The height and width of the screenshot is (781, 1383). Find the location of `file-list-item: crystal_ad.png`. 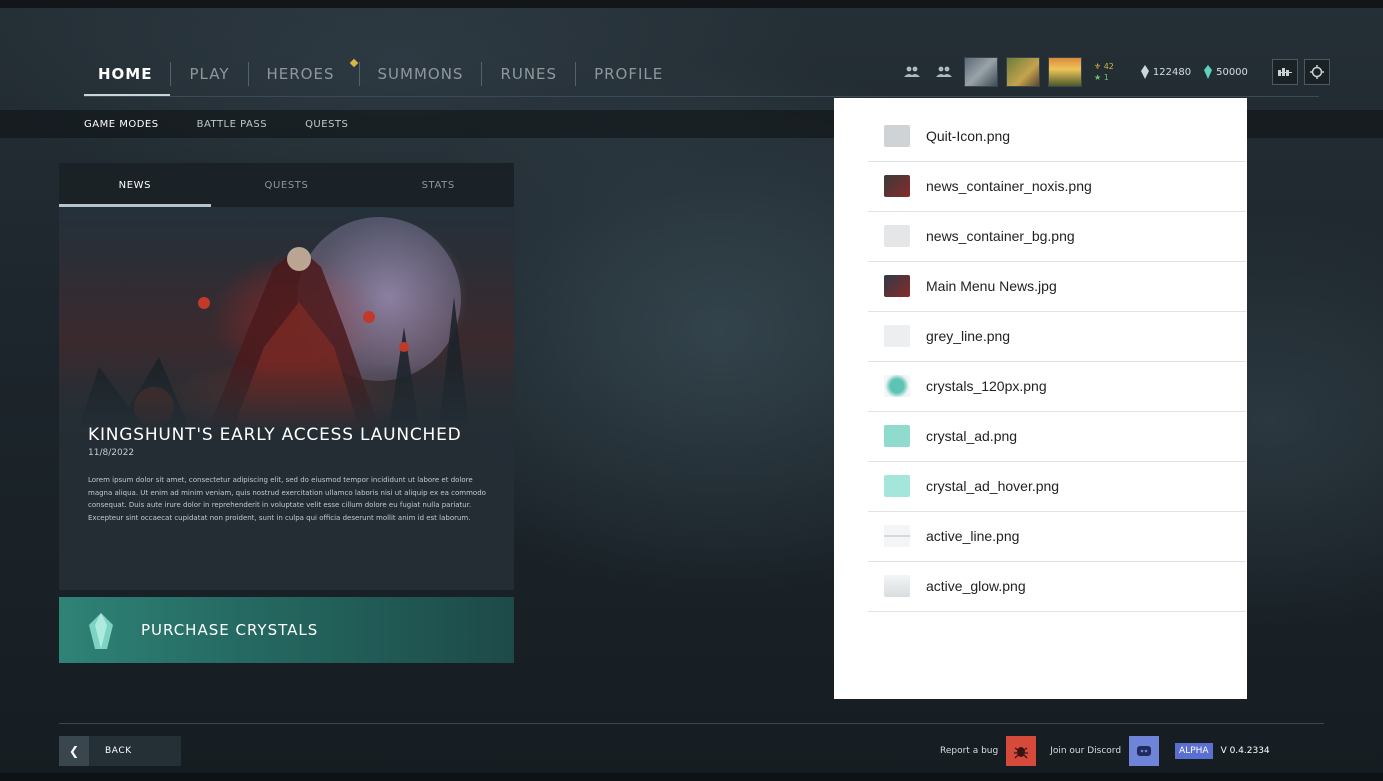

file-list-item: crystal_ad.png is located at coordinates (1057, 436).